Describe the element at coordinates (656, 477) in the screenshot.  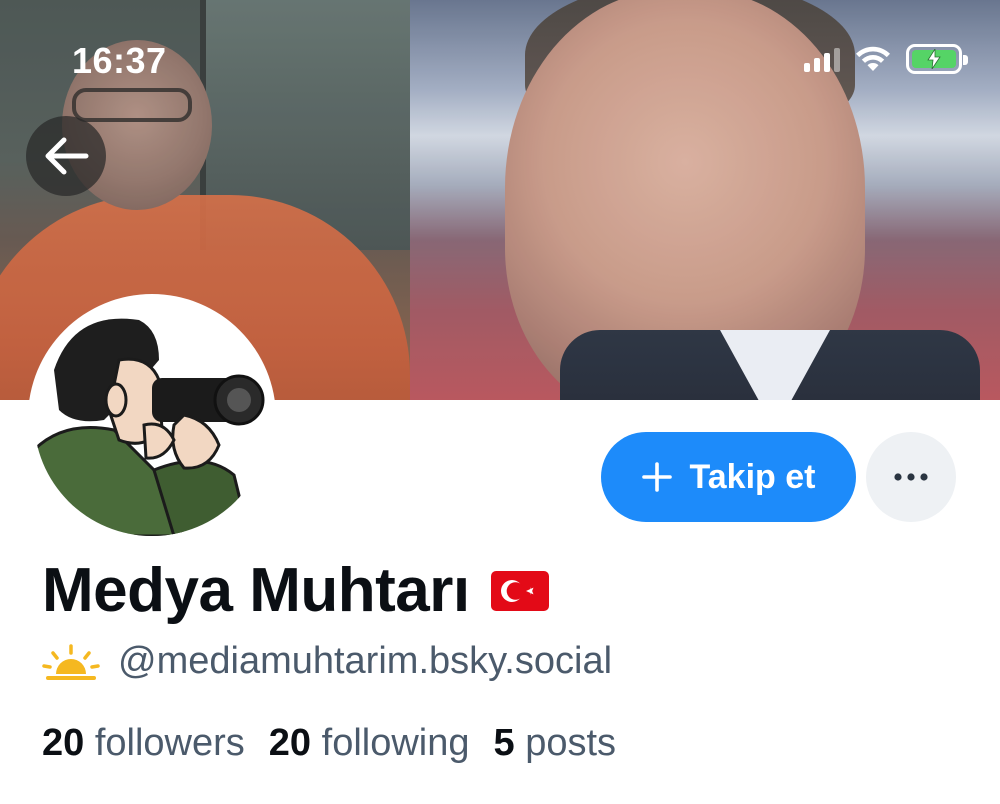
I see `plus-icon` at that location.